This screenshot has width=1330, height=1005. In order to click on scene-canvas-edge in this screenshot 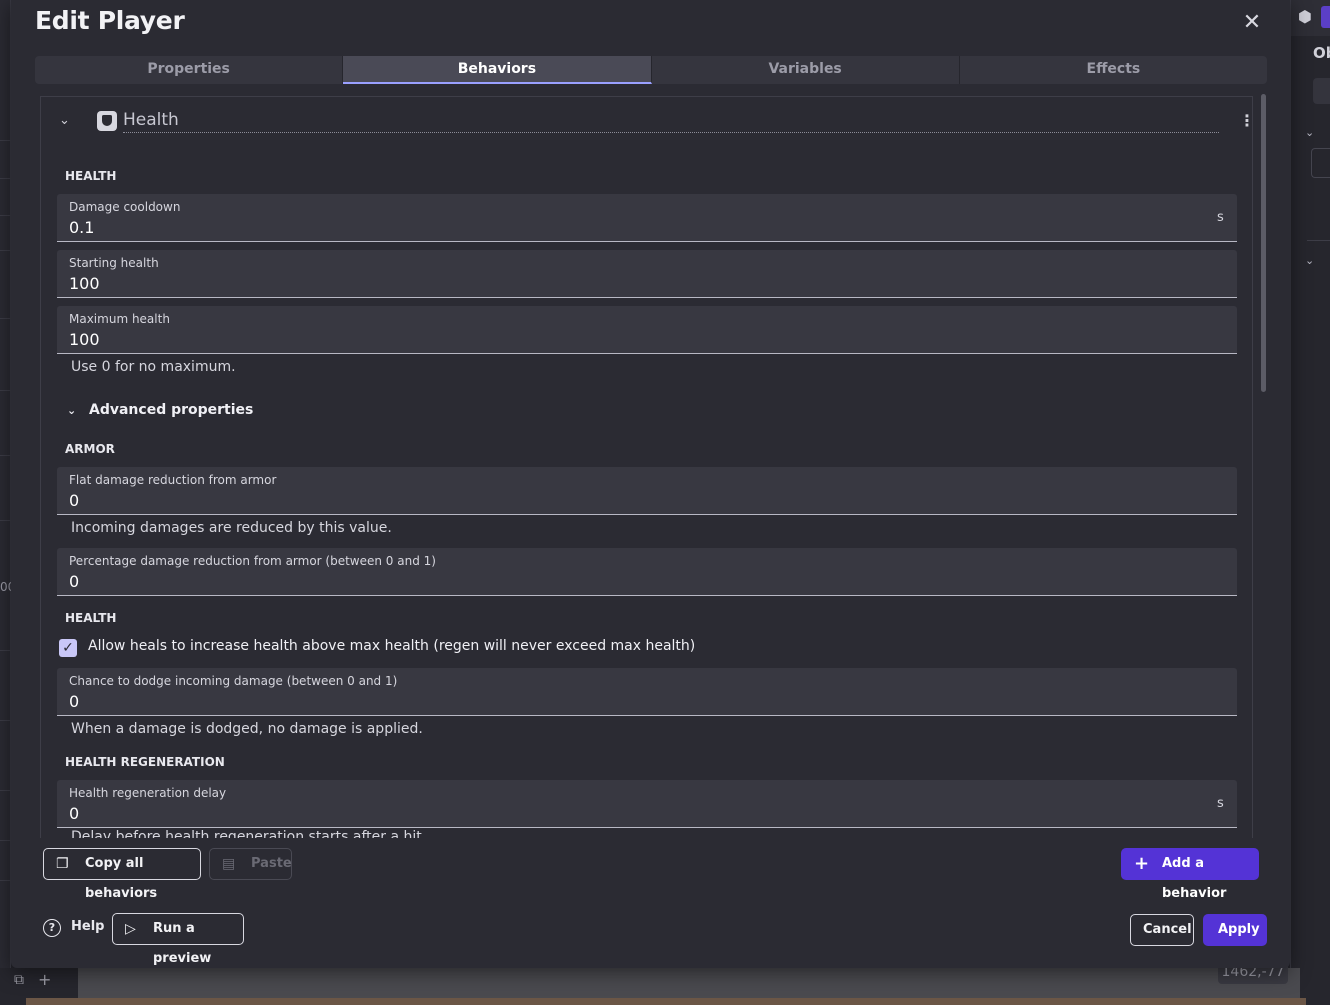, I will do `click(666, 1001)`.